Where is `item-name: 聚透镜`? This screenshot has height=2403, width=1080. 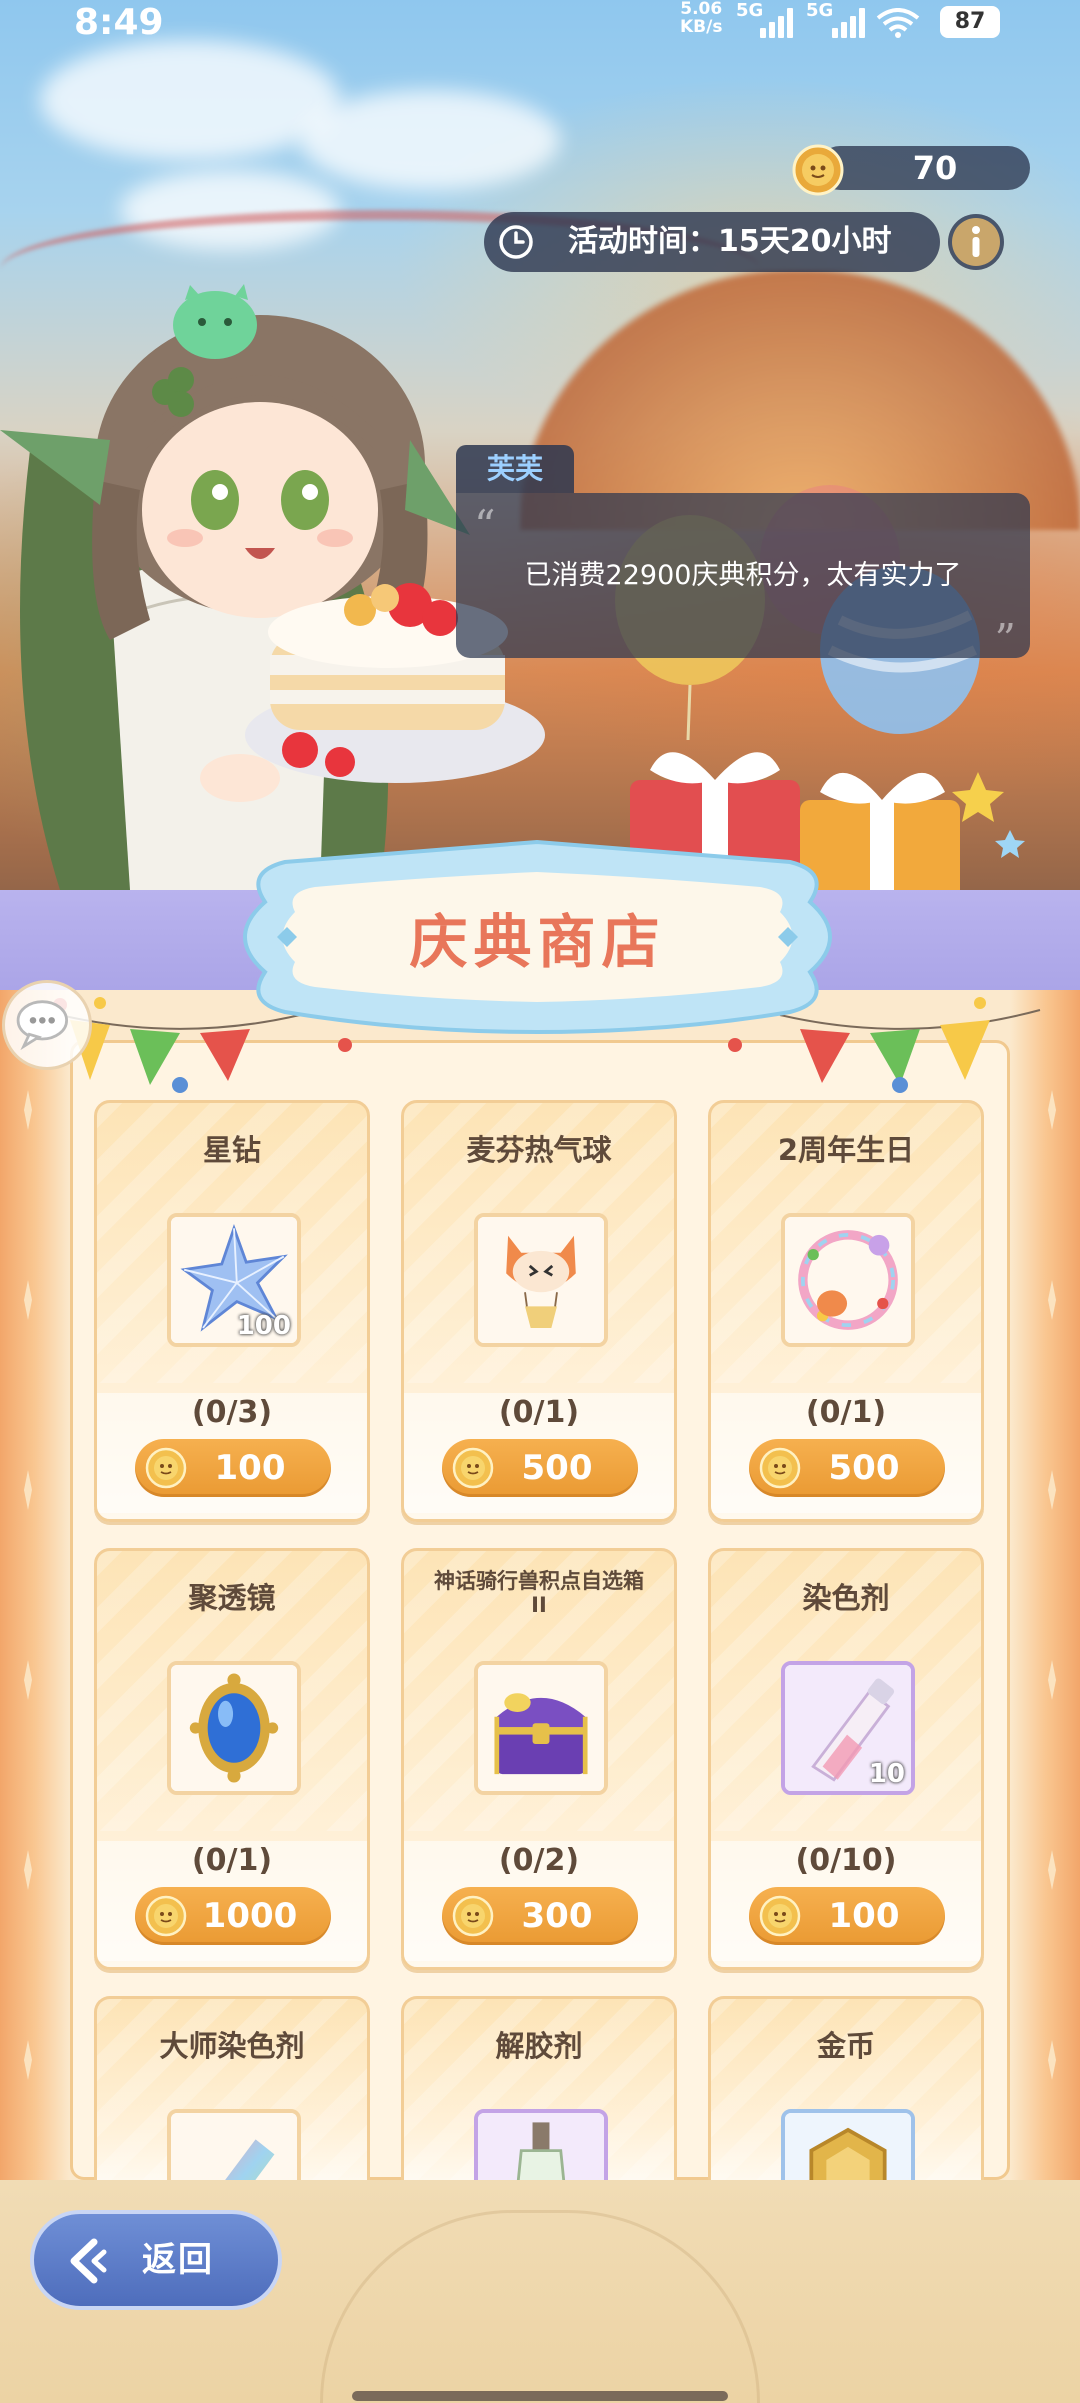 item-name: 聚透镜 is located at coordinates (232, 1598).